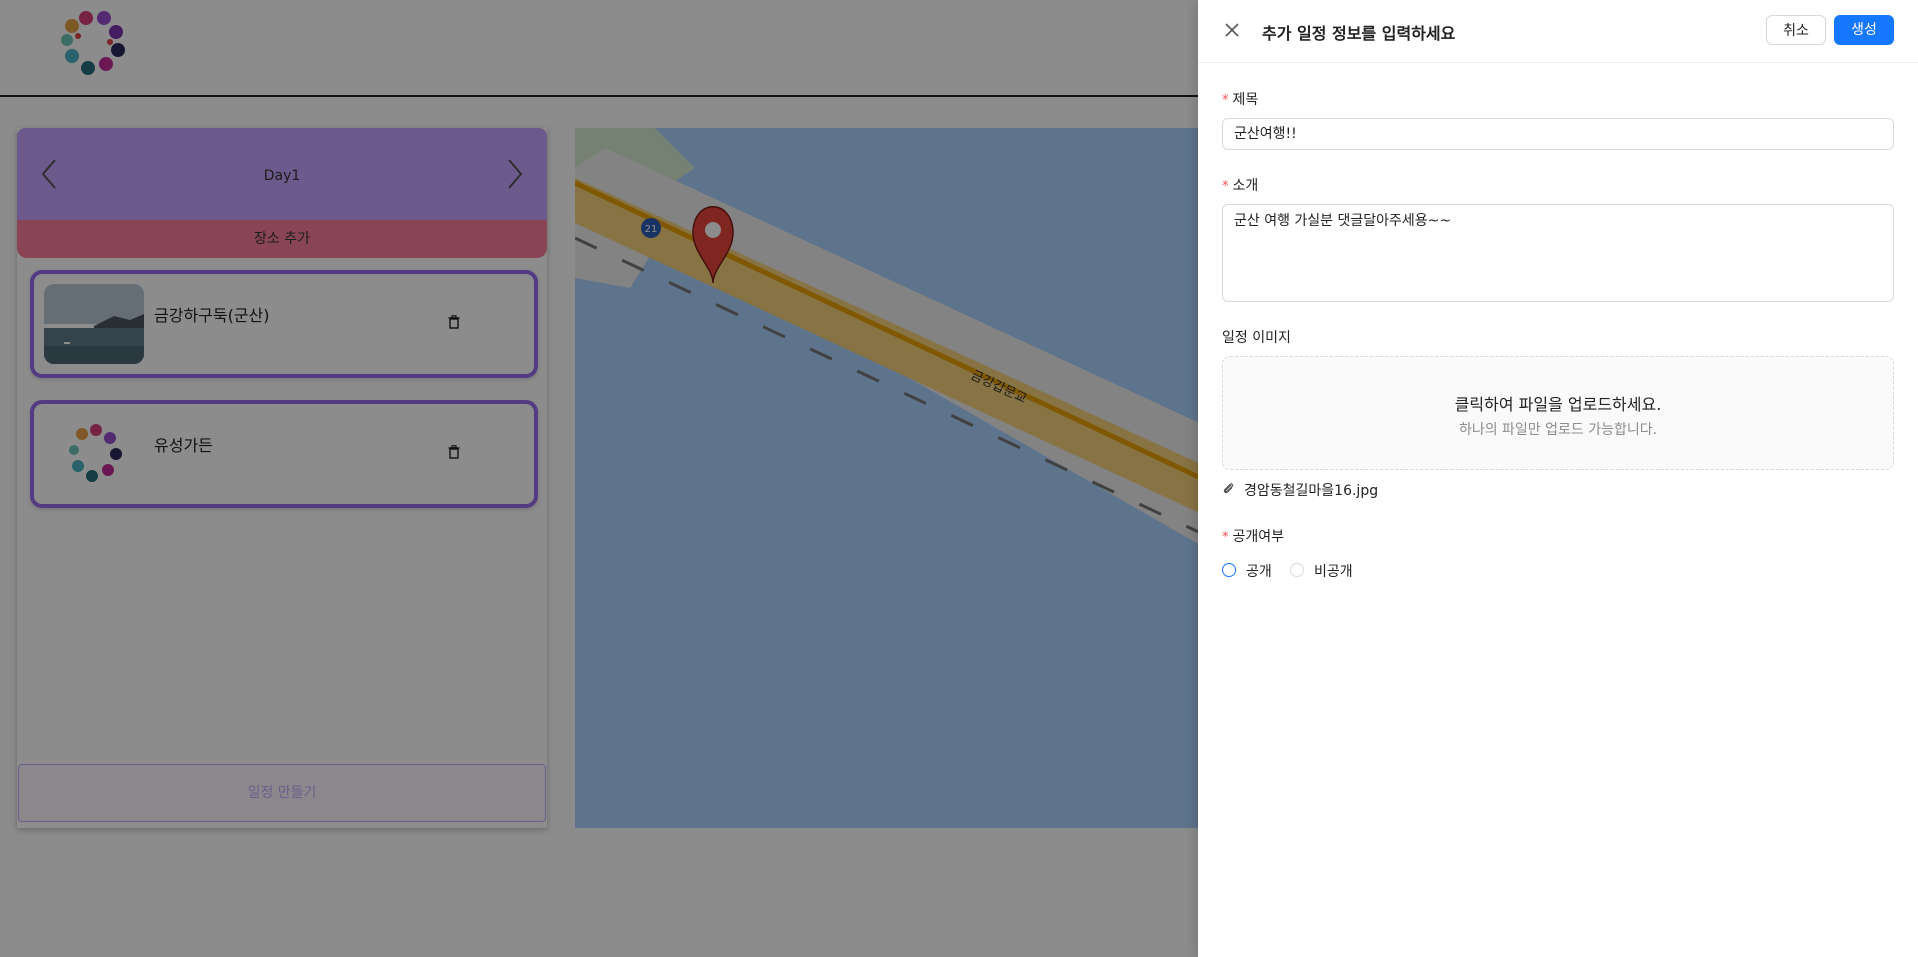 The width and height of the screenshot is (1918, 957). I want to click on create-button: 생성, so click(1864, 30).